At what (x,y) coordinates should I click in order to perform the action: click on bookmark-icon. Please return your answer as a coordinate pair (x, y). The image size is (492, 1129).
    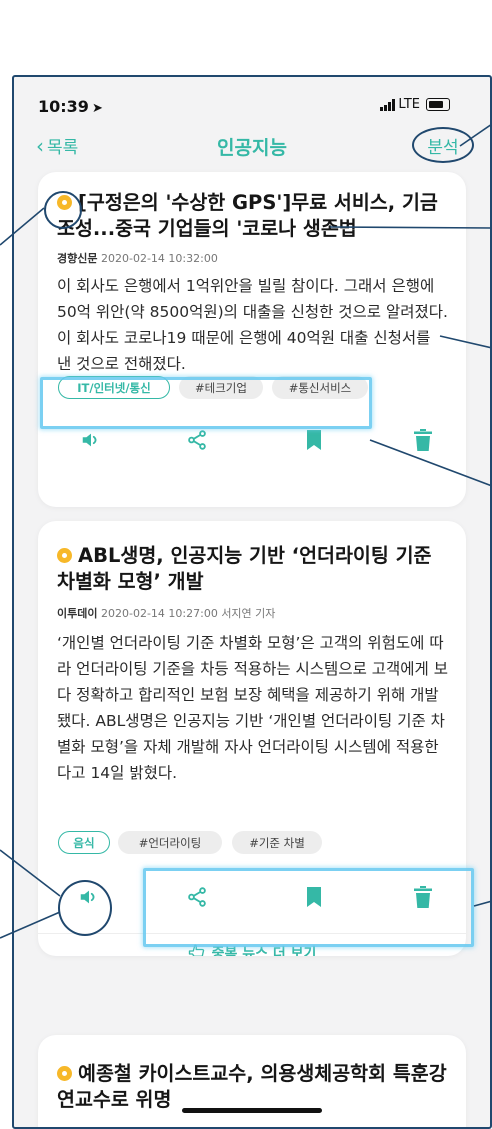
    Looking at the image, I should click on (314, 440).